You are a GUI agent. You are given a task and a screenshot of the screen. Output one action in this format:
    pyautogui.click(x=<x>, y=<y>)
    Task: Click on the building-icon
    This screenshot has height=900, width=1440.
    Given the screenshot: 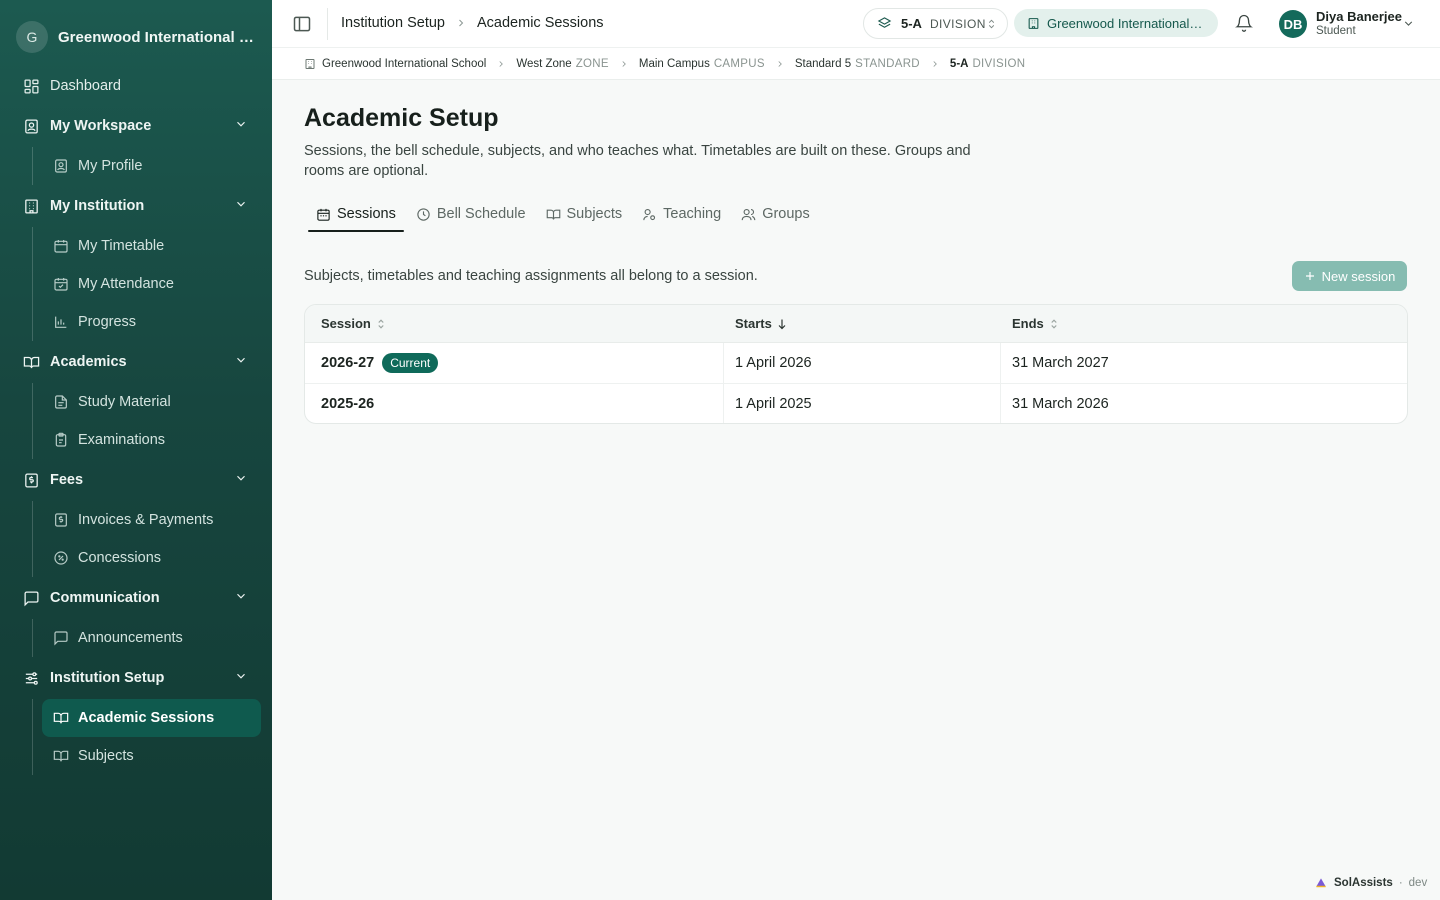 What is the action you would take?
    pyautogui.click(x=310, y=63)
    